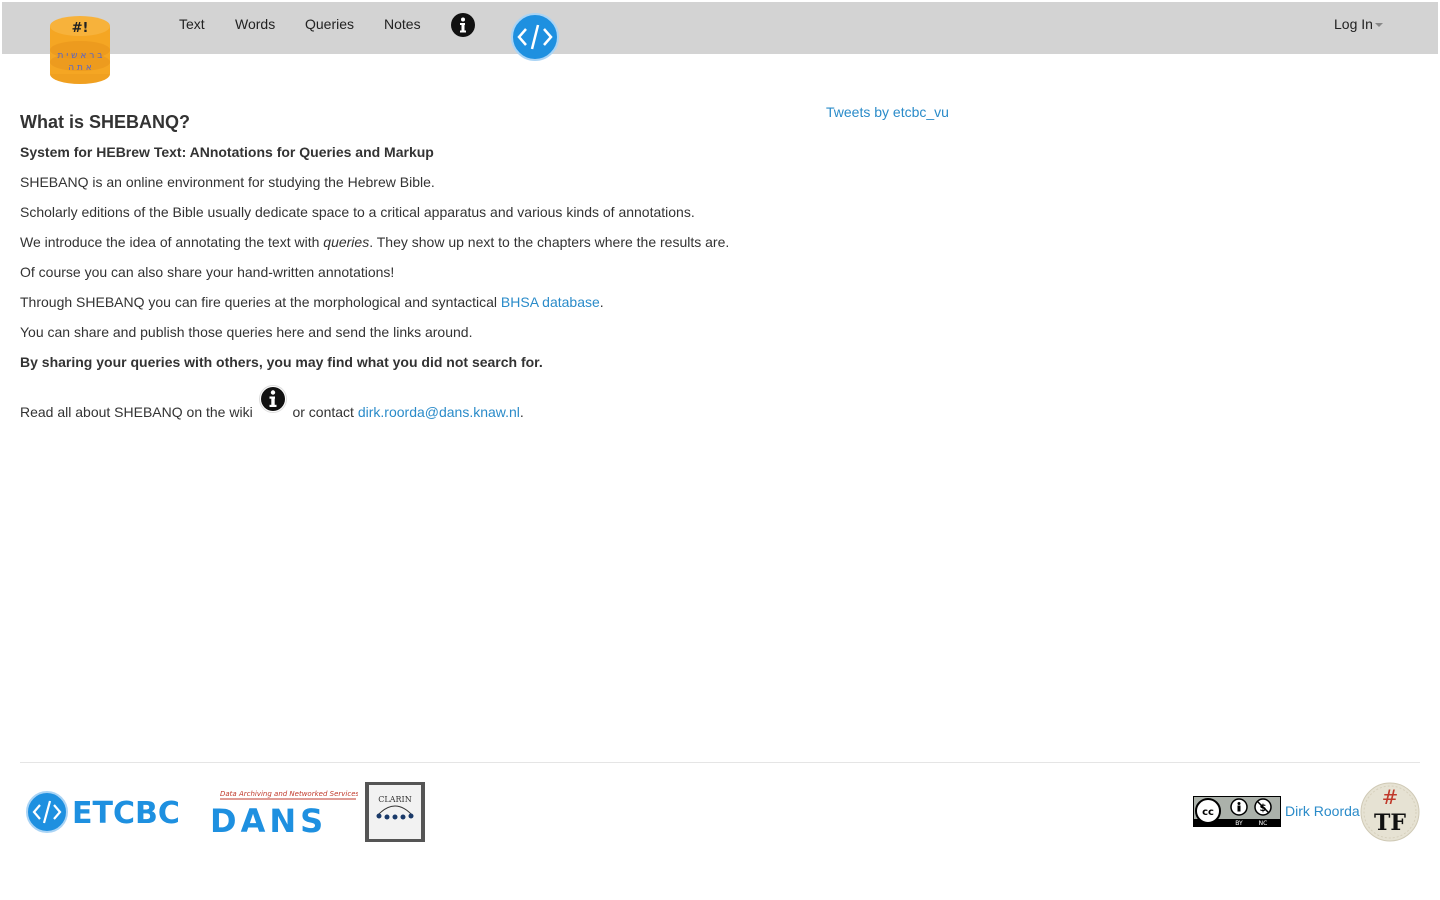  Describe the element at coordinates (329, 24) in the screenshot. I see `nav-queries: Queries` at that location.